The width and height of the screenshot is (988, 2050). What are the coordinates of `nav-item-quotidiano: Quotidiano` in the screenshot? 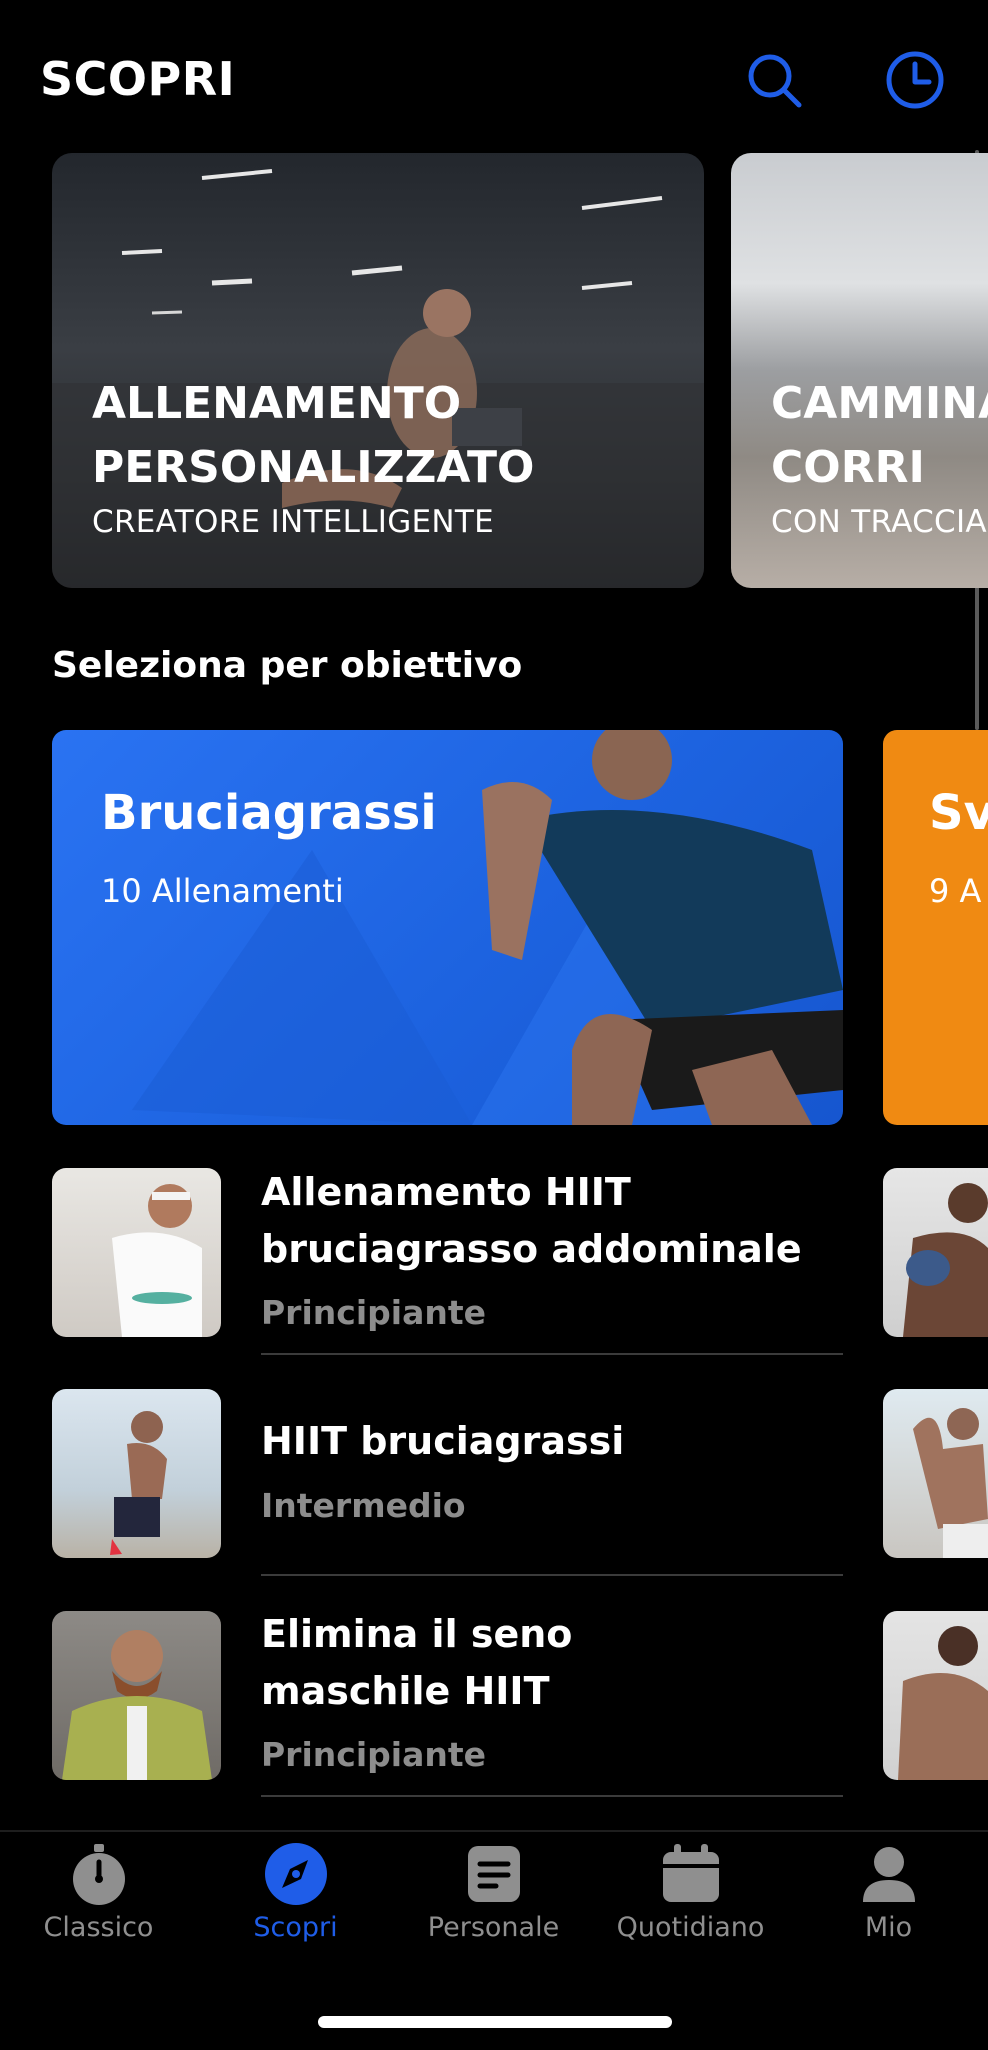 It's located at (690, 1902).